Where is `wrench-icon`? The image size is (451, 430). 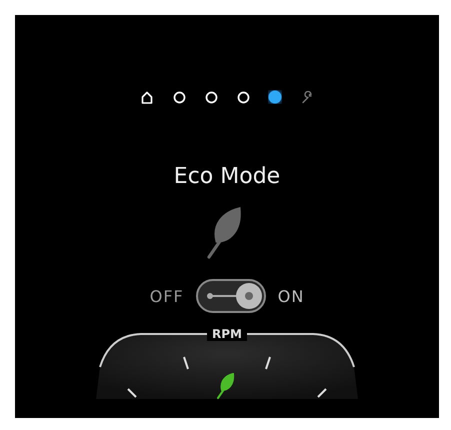
wrench-icon is located at coordinates (307, 97).